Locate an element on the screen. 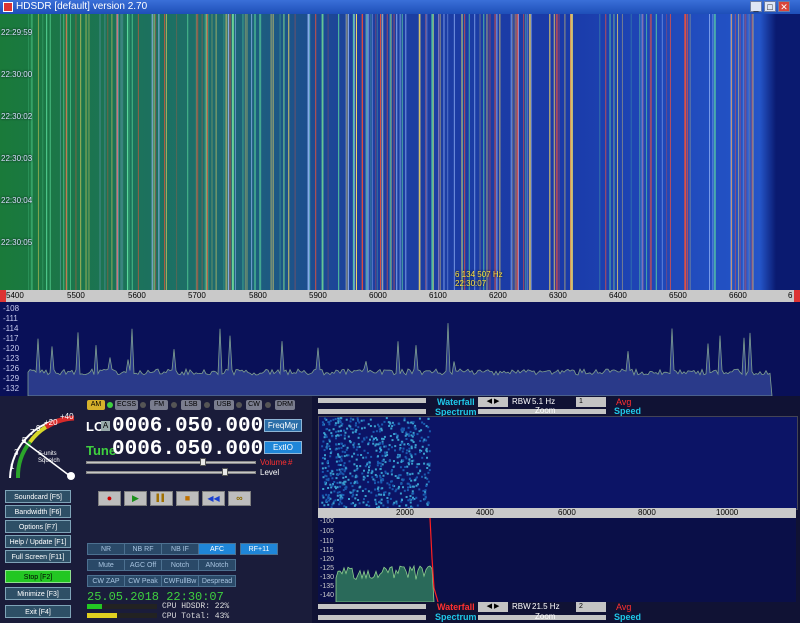 The width and height of the screenshot is (800, 623). mute-button: Mute is located at coordinates (106, 565).